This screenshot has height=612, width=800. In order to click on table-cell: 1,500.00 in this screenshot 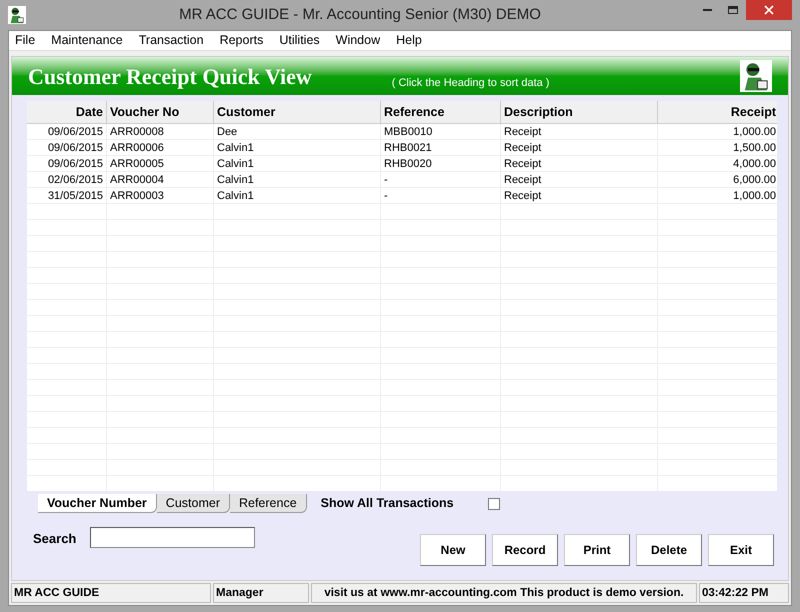, I will do `click(717, 147)`.